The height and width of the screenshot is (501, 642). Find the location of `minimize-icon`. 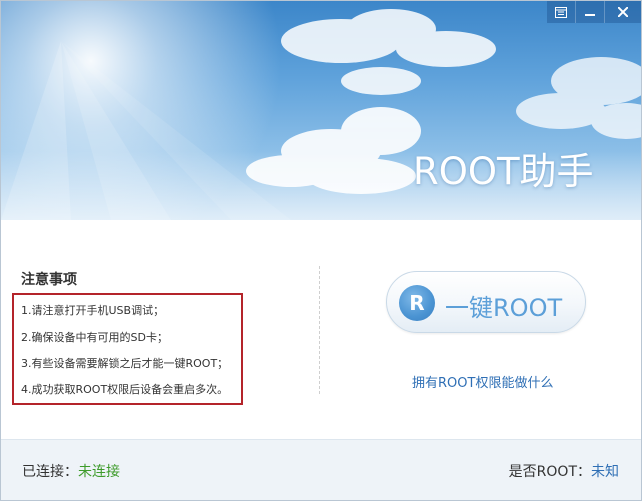

minimize-icon is located at coordinates (590, 15).